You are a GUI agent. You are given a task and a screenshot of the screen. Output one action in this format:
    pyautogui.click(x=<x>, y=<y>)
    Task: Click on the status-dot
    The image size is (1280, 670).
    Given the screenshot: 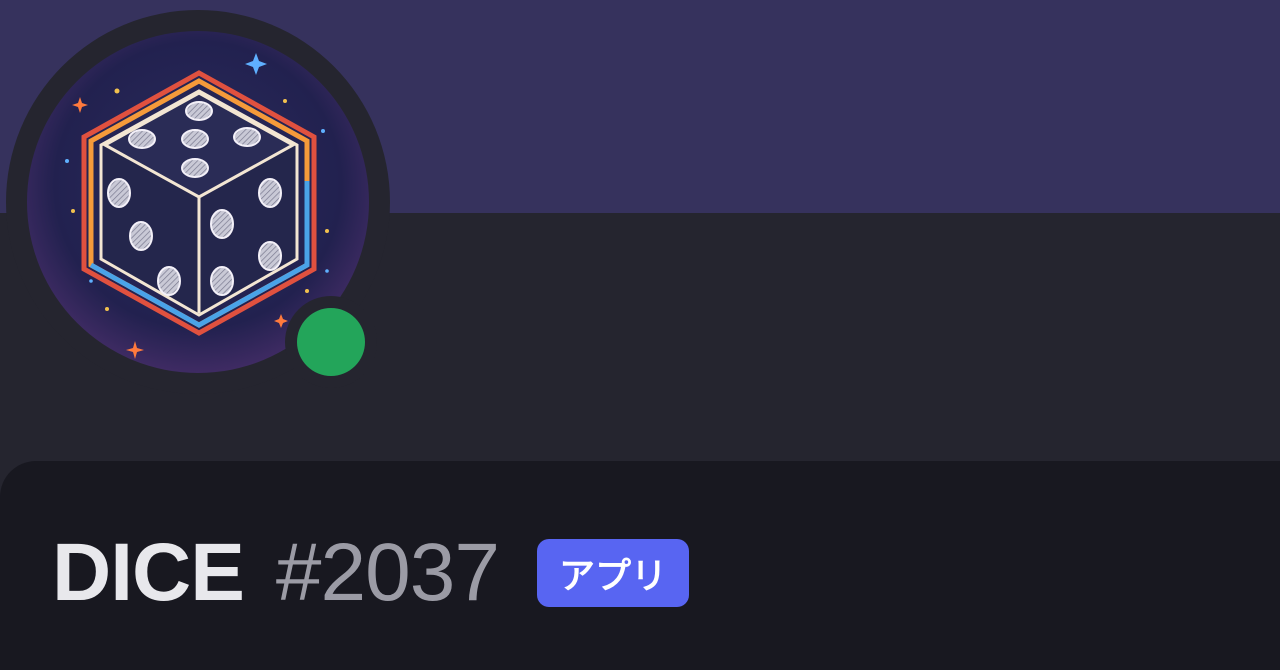 What is the action you would take?
    pyautogui.click(x=331, y=342)
    